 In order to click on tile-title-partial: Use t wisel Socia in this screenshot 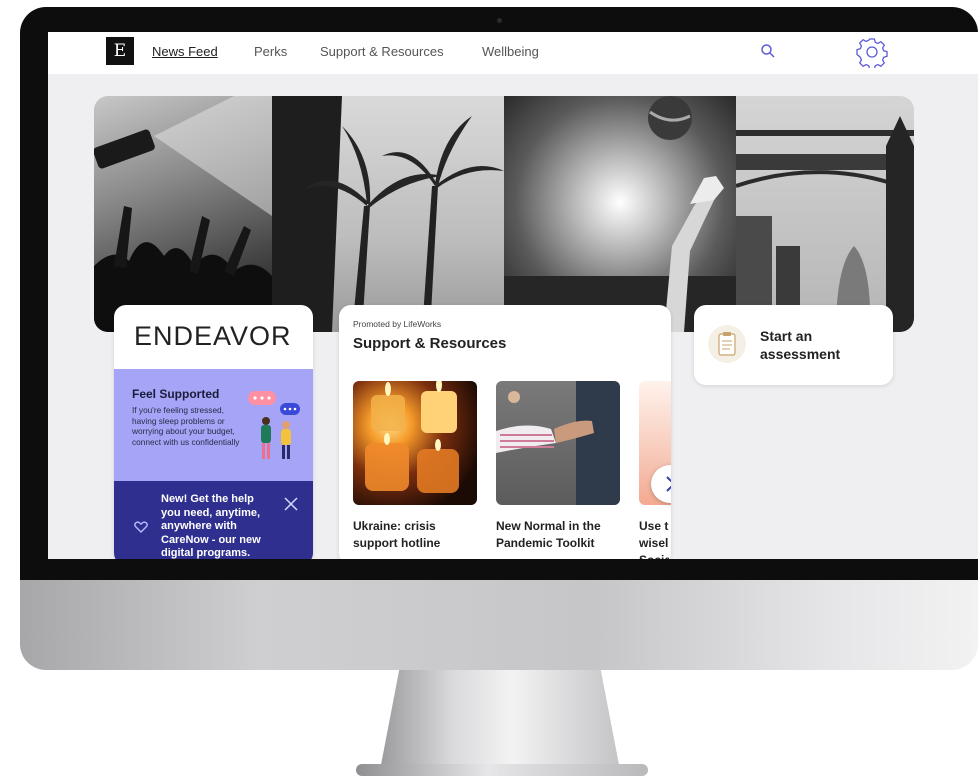, I will do `click(654, 538)`.